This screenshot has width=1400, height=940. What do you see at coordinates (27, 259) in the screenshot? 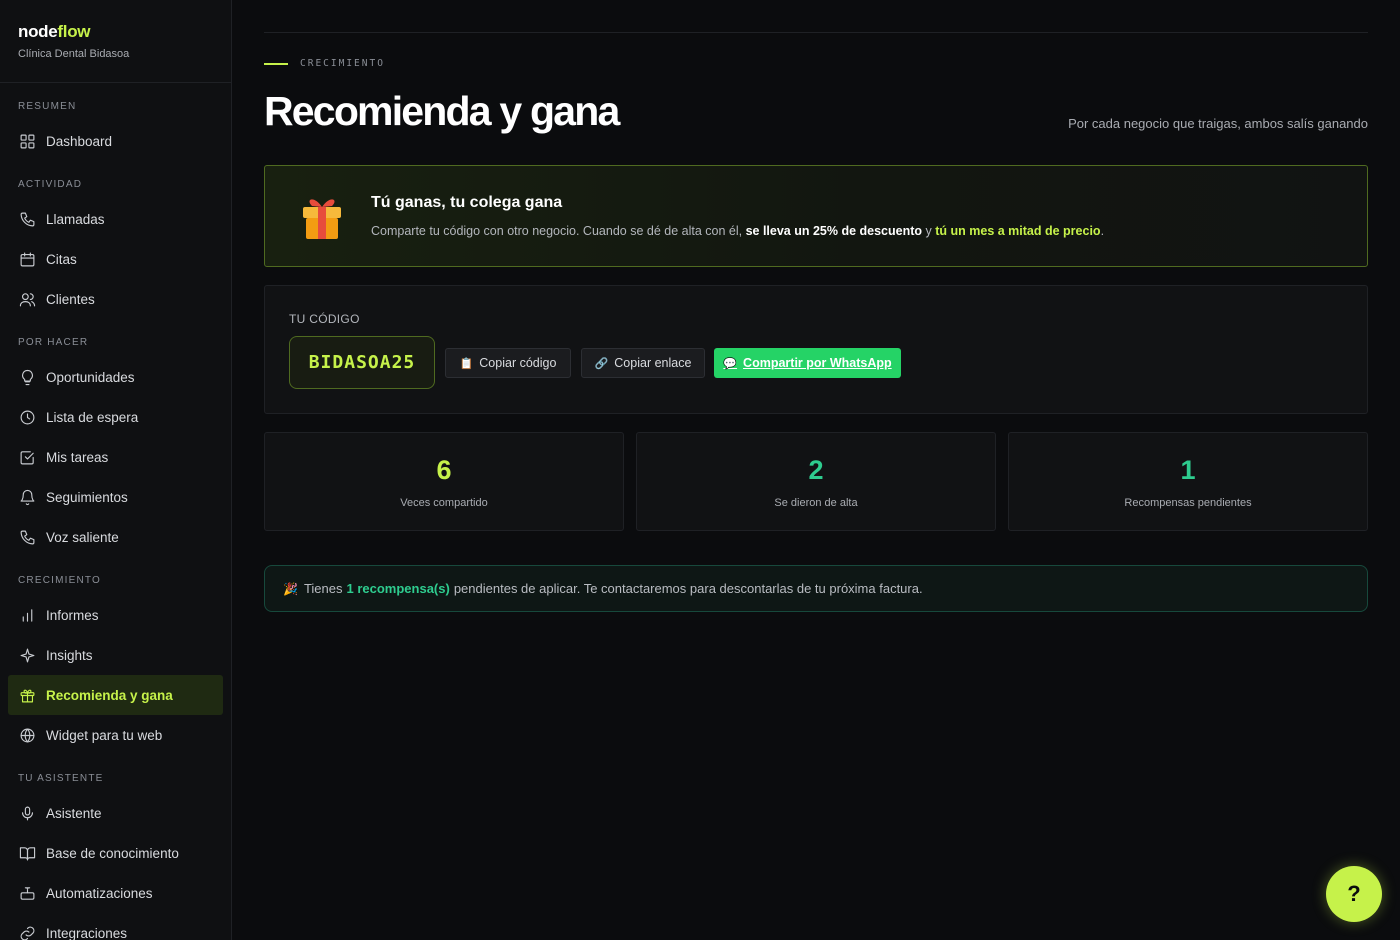
I see `calendar-icon` at bounding box center [27, 259].